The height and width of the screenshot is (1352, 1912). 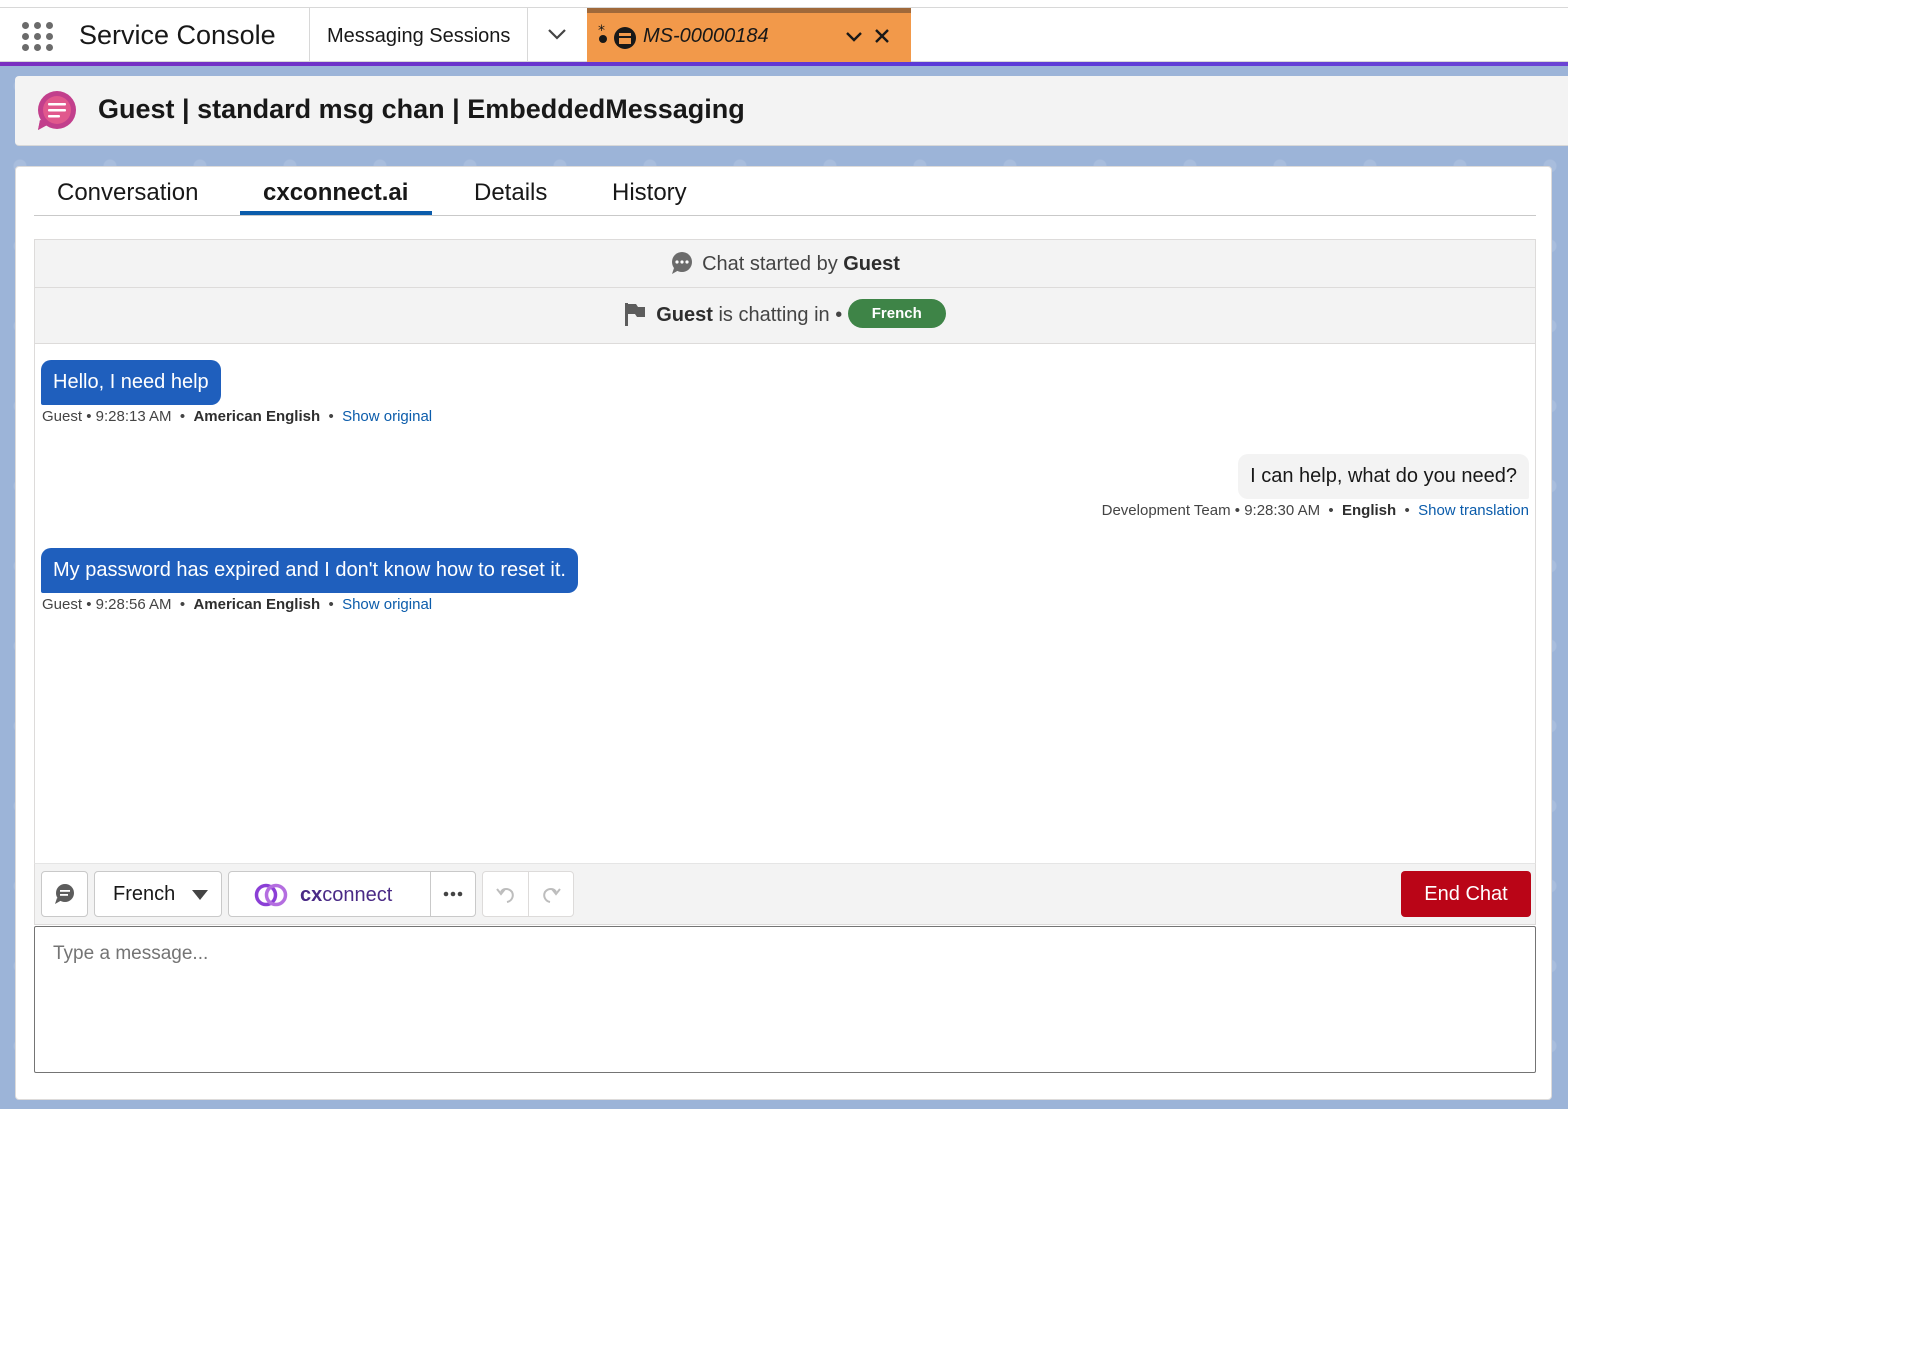 I want to click on language-select-value: French, so click(x=144, y=894).